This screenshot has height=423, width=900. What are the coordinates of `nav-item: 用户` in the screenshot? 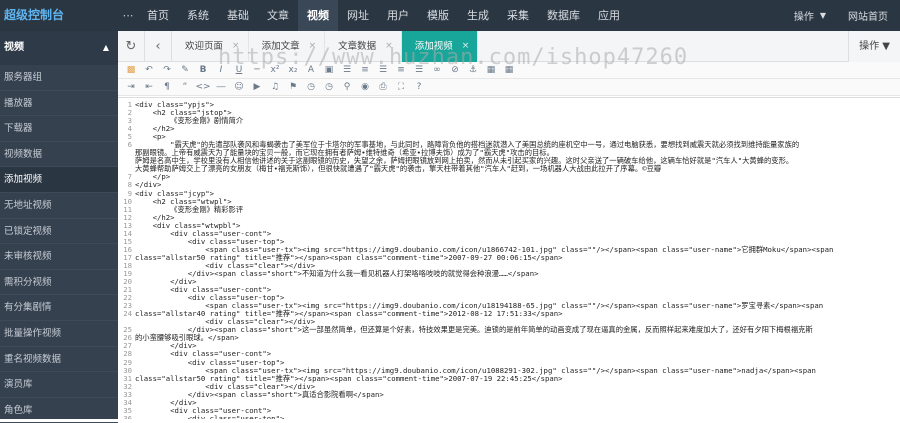 It's located at (398, 15).